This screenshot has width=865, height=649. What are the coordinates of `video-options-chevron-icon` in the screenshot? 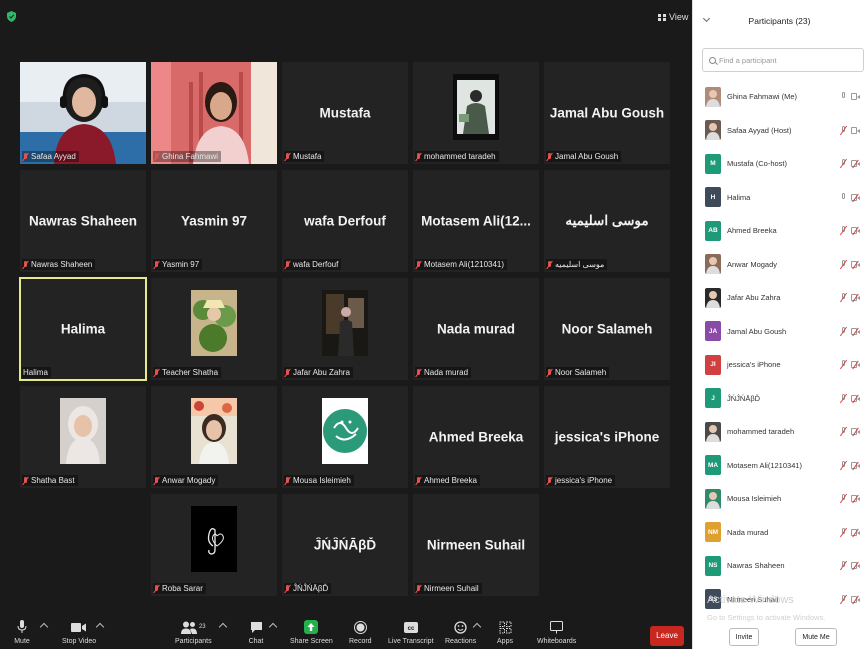 It's located at (100, 627).